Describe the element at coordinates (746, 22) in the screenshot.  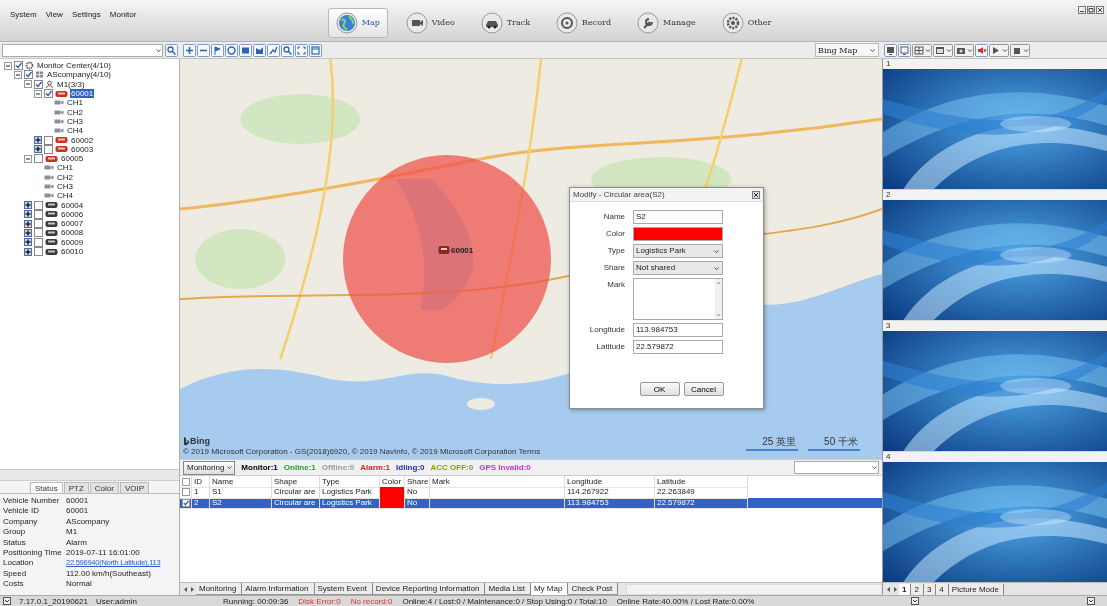
I see `nav-button: Other` at that location.